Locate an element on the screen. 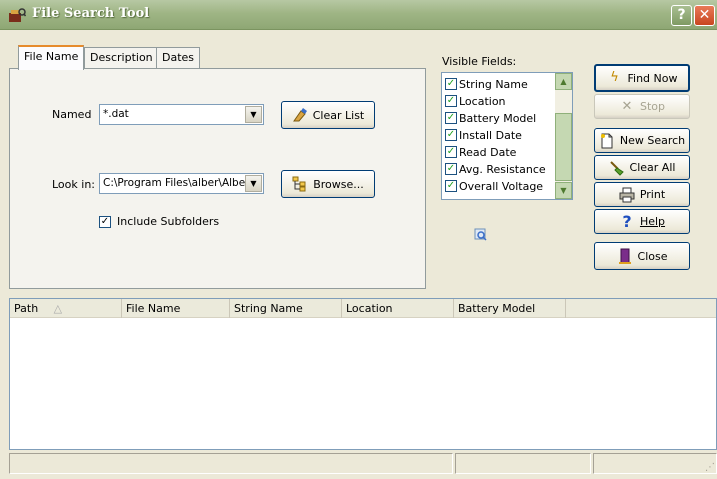 The image size is (717, 479). close-label: Close is located at coordinates (652, 256).